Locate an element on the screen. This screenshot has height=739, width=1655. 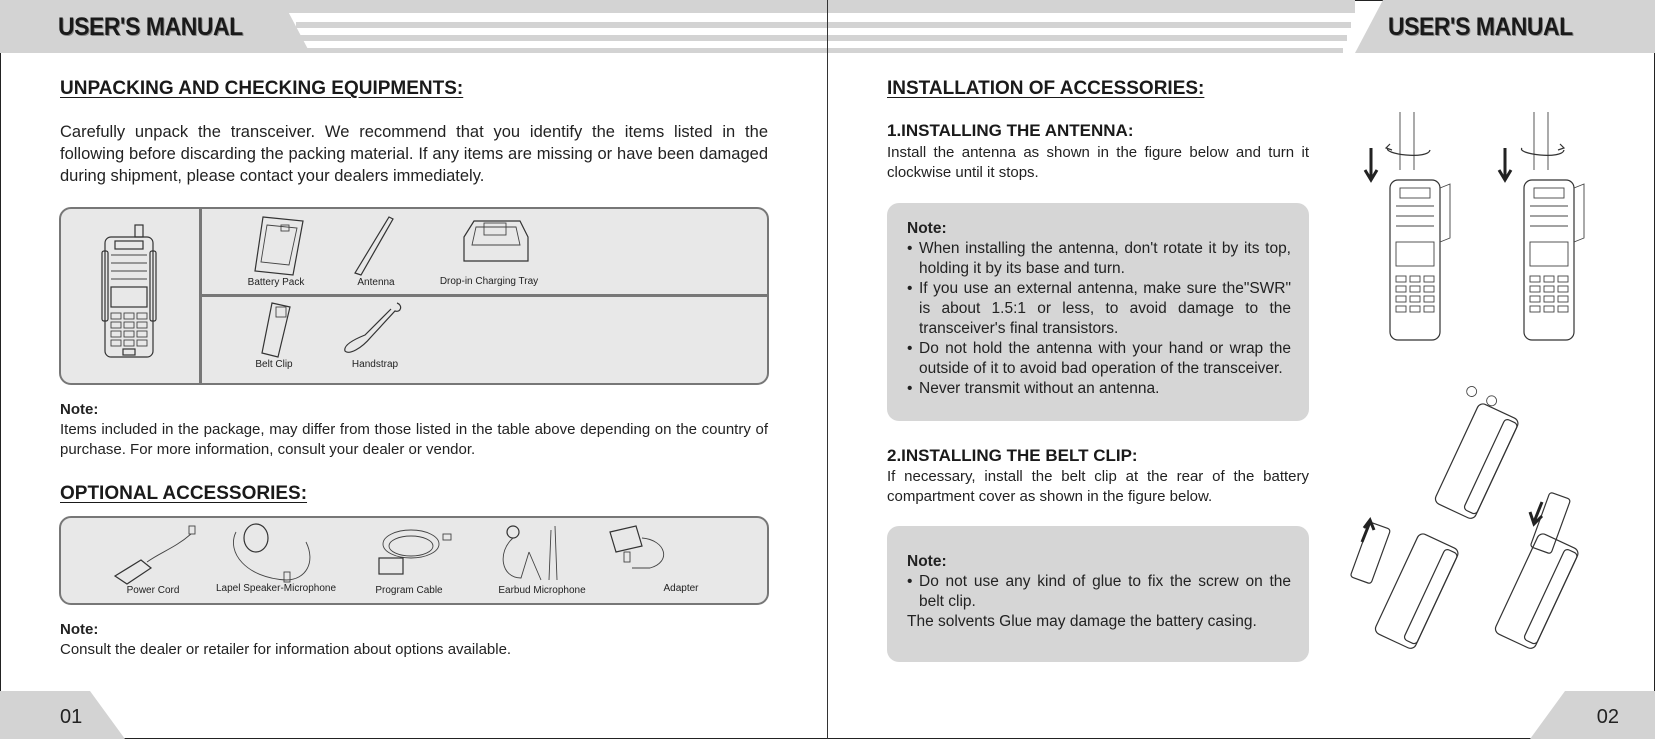
clip-left is located at coordinates (1370, 553).